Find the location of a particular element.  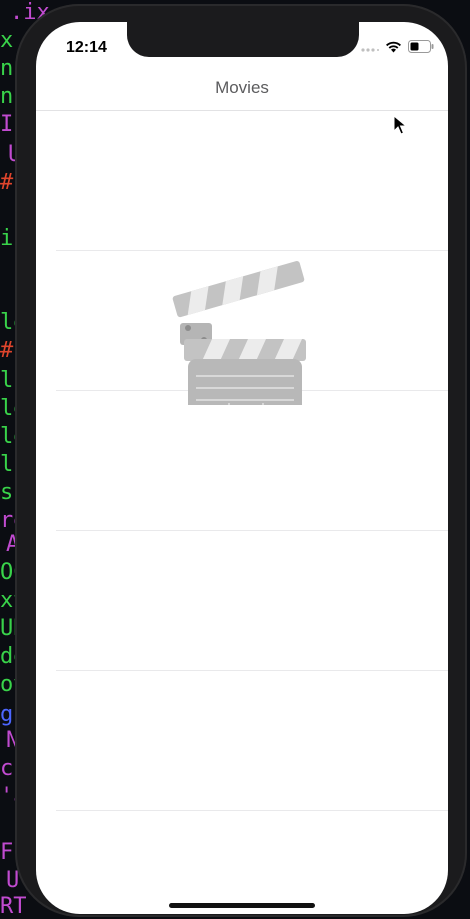

clapperboard-icon is located at coordinates (244, 336).